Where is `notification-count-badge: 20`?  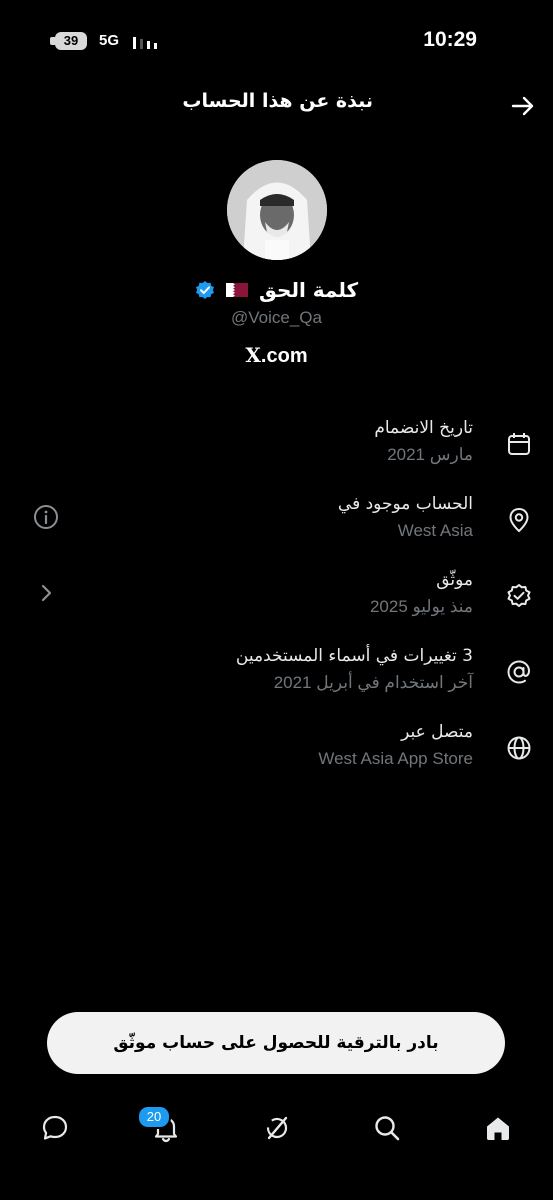
notification-count-badge: 20 is located at coordinates (154, 1117).